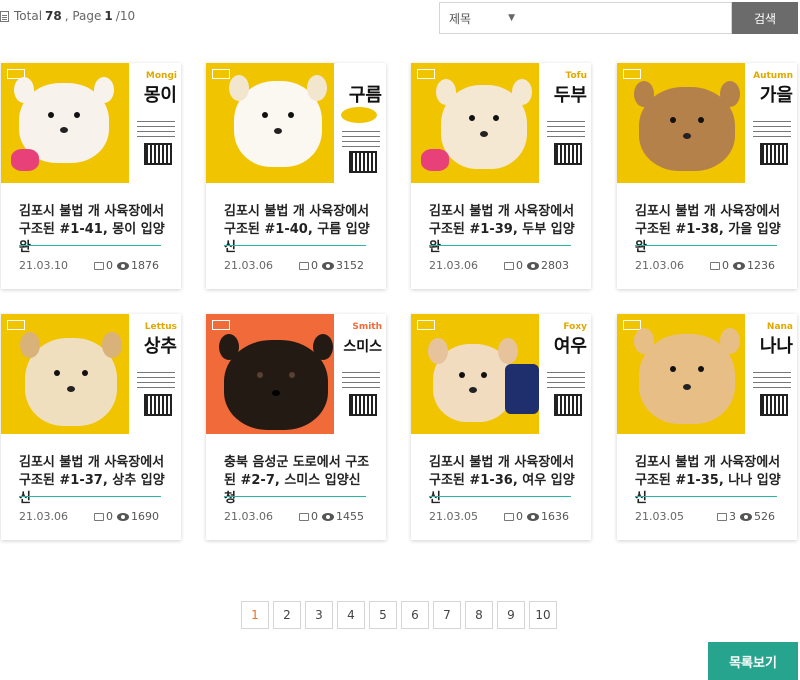 The image size is (800, 680). I want to click on post-thumbnail: Smith 스미스, so click(296, 374).